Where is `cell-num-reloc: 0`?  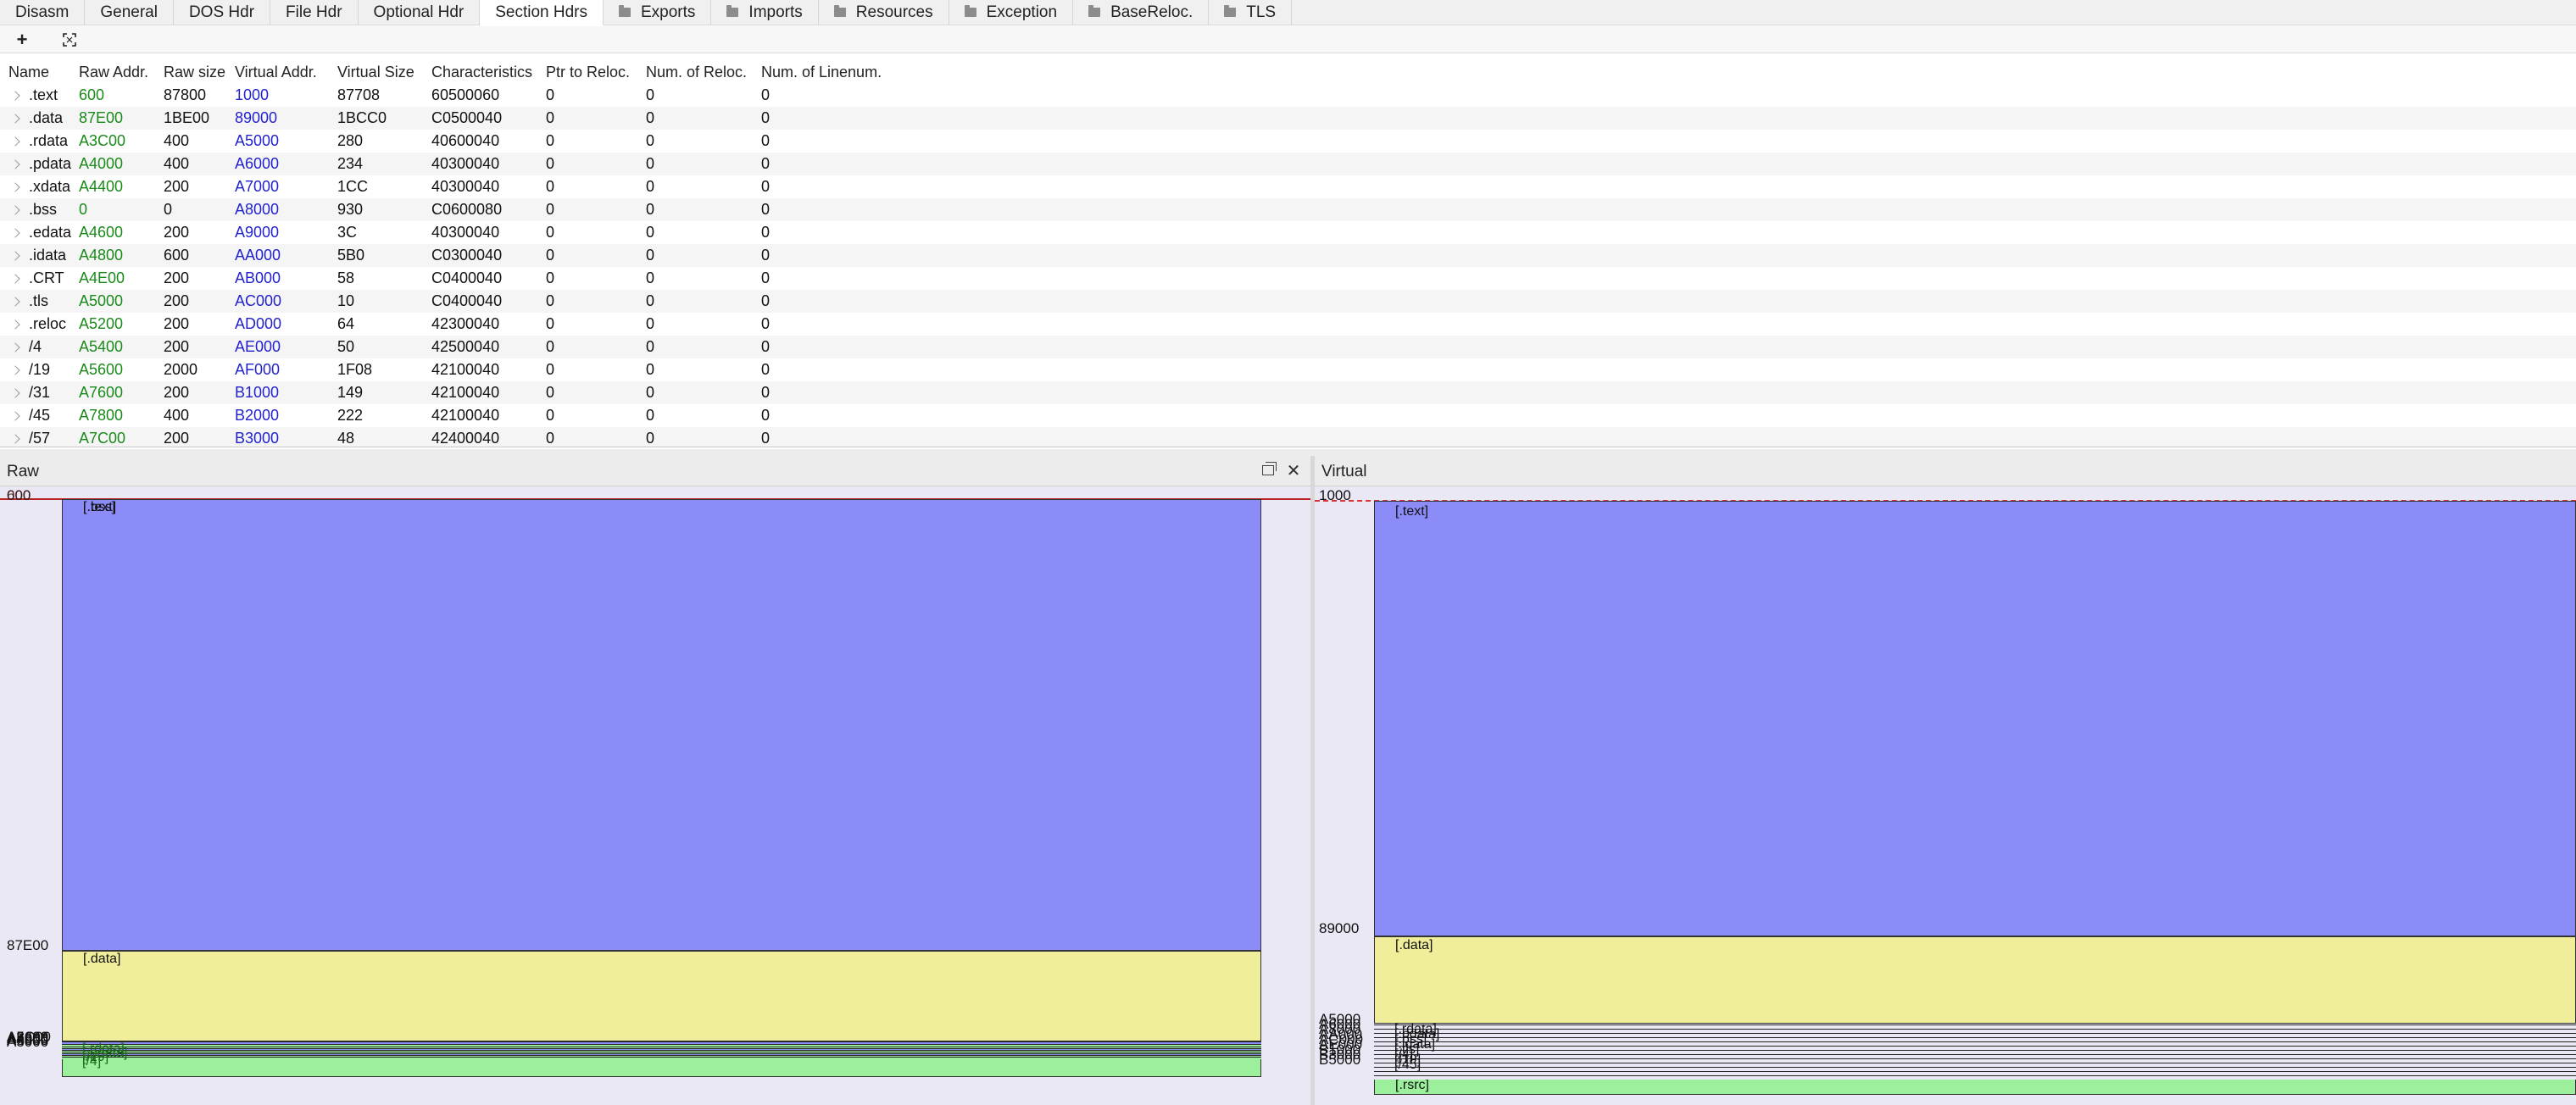 cell-num-reloc: 0 is located at coordinates (650, 416).